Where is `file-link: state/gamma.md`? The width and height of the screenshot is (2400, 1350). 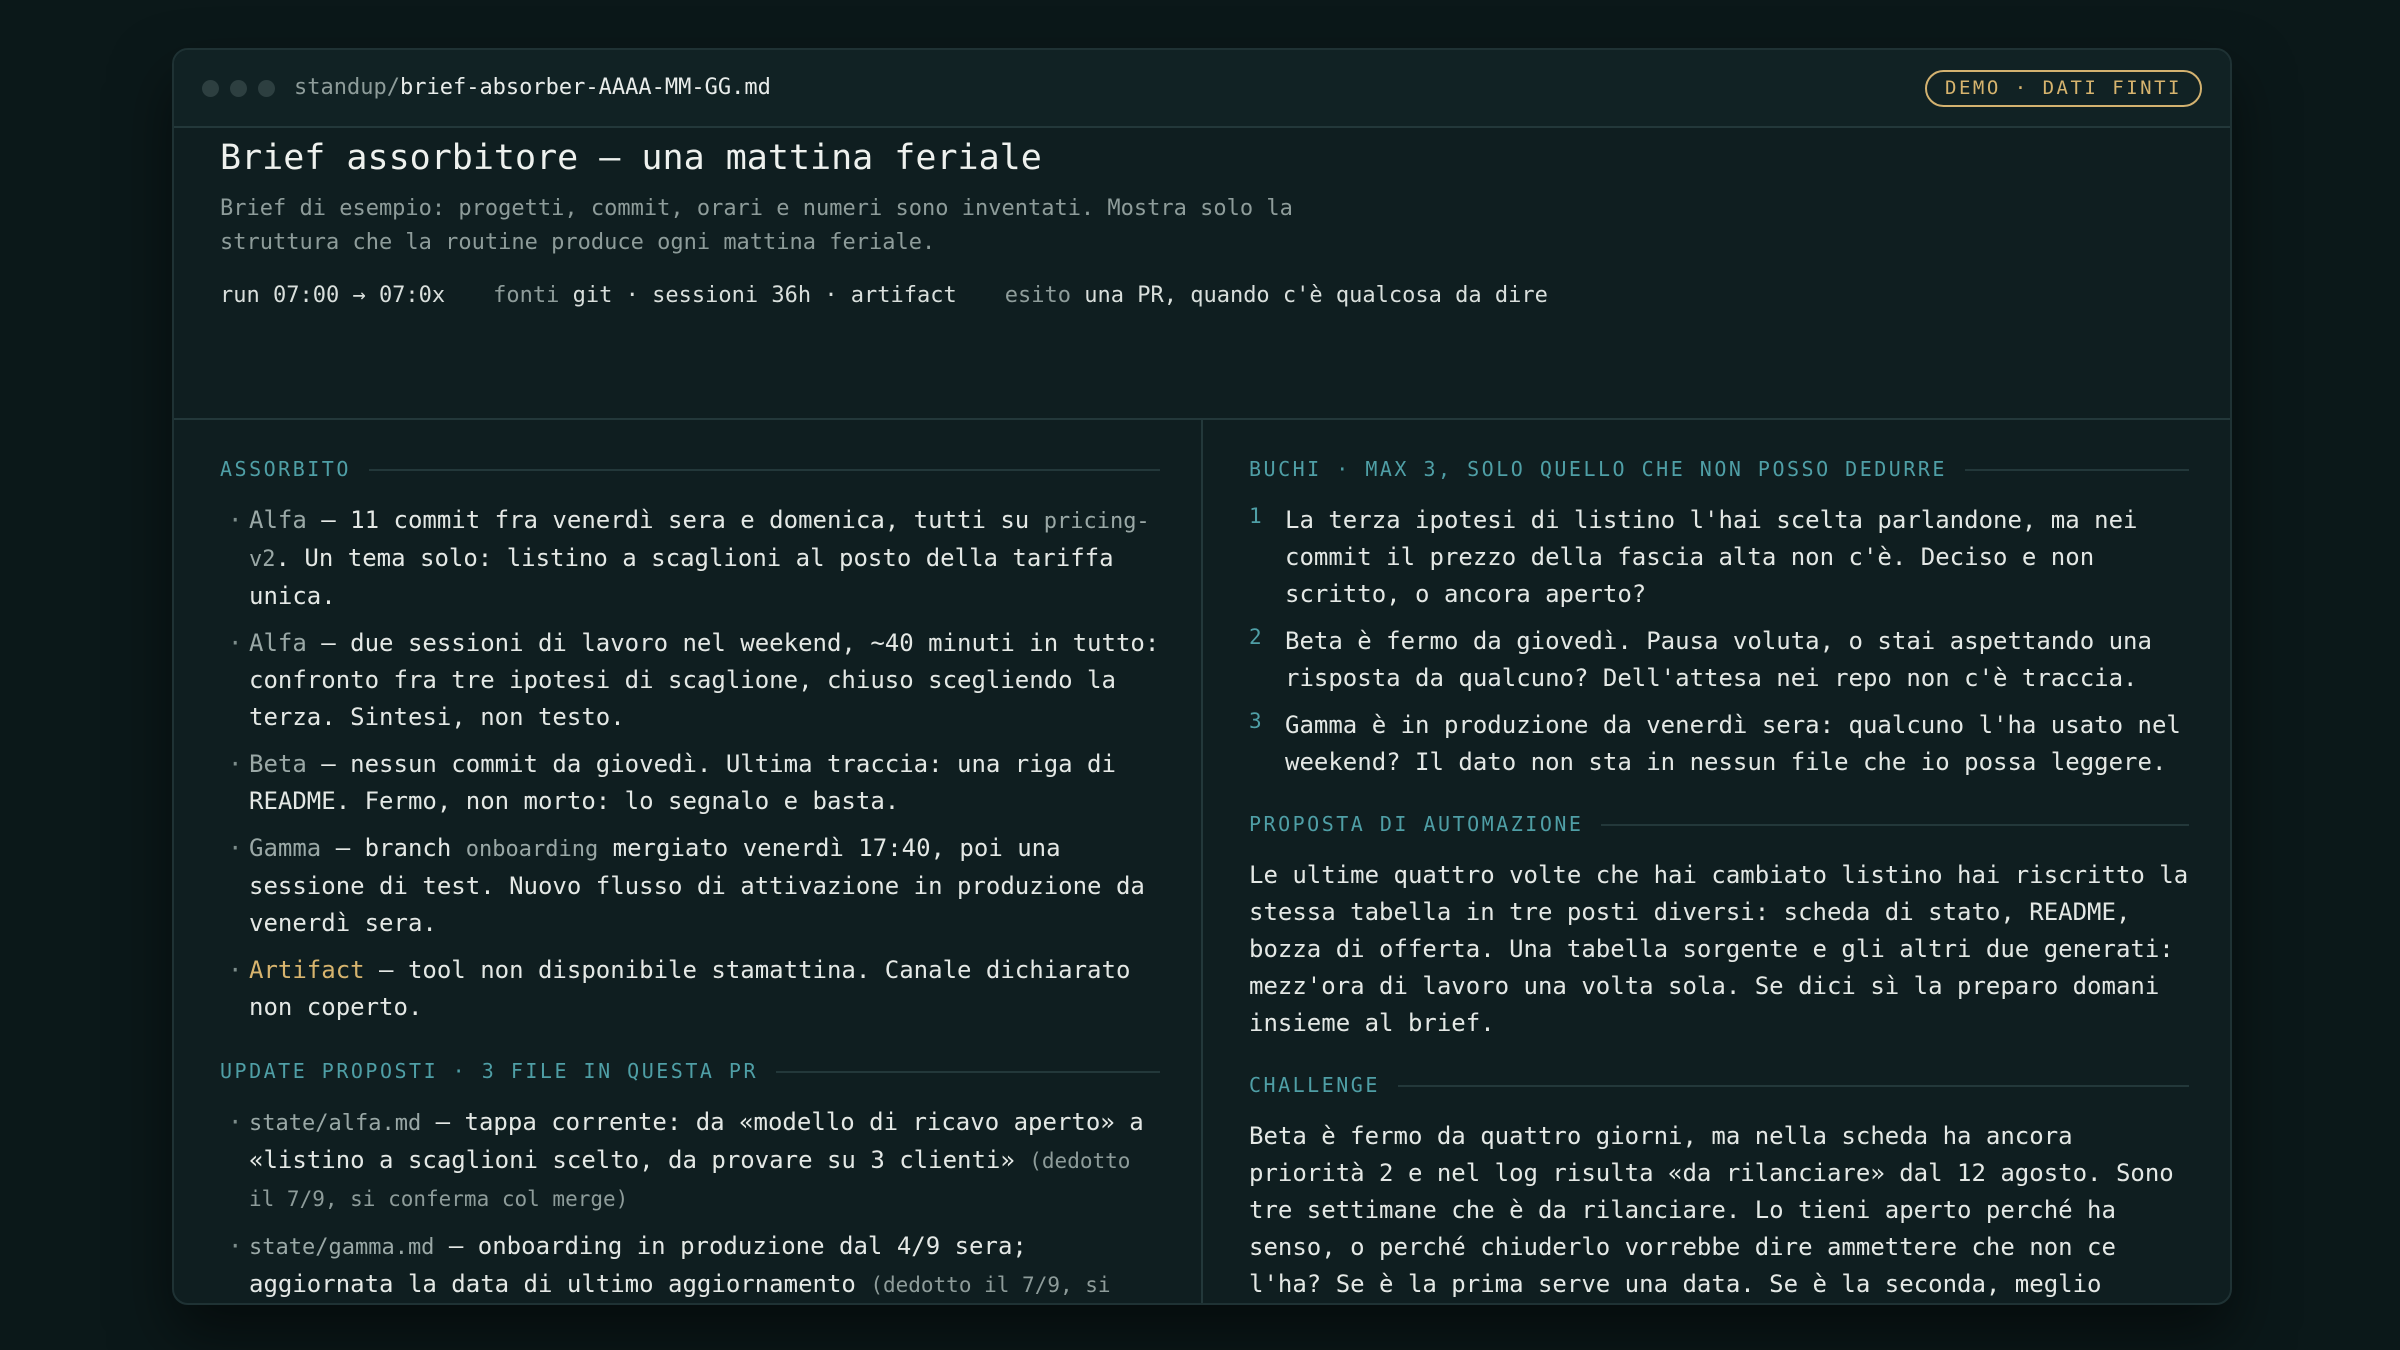 file-link: state/gamma.md is located at coordinates (341, 1247).